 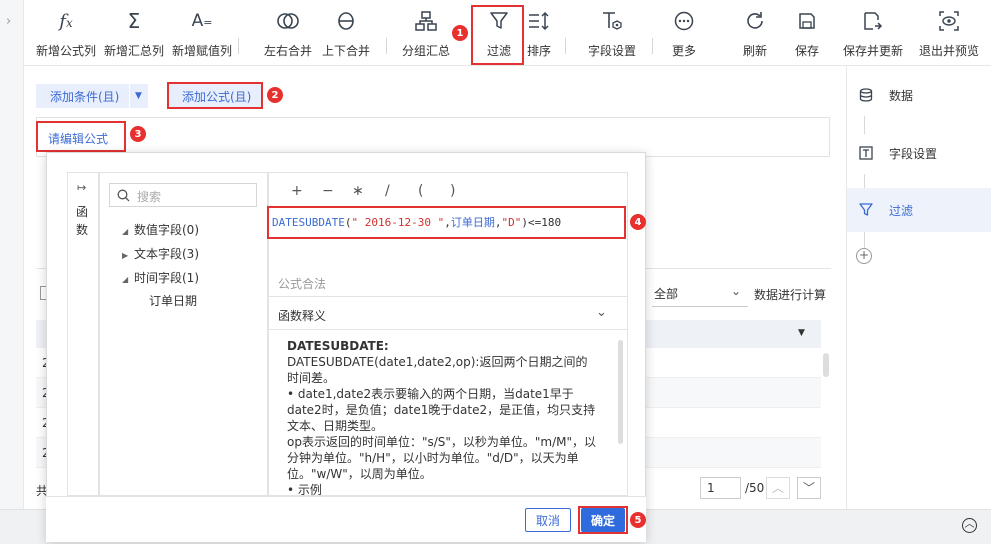 What do you see at coordinates (638, 222) in the screenshot?
I see `annotation-badge-4: 4` at bounding box center [638, 222].